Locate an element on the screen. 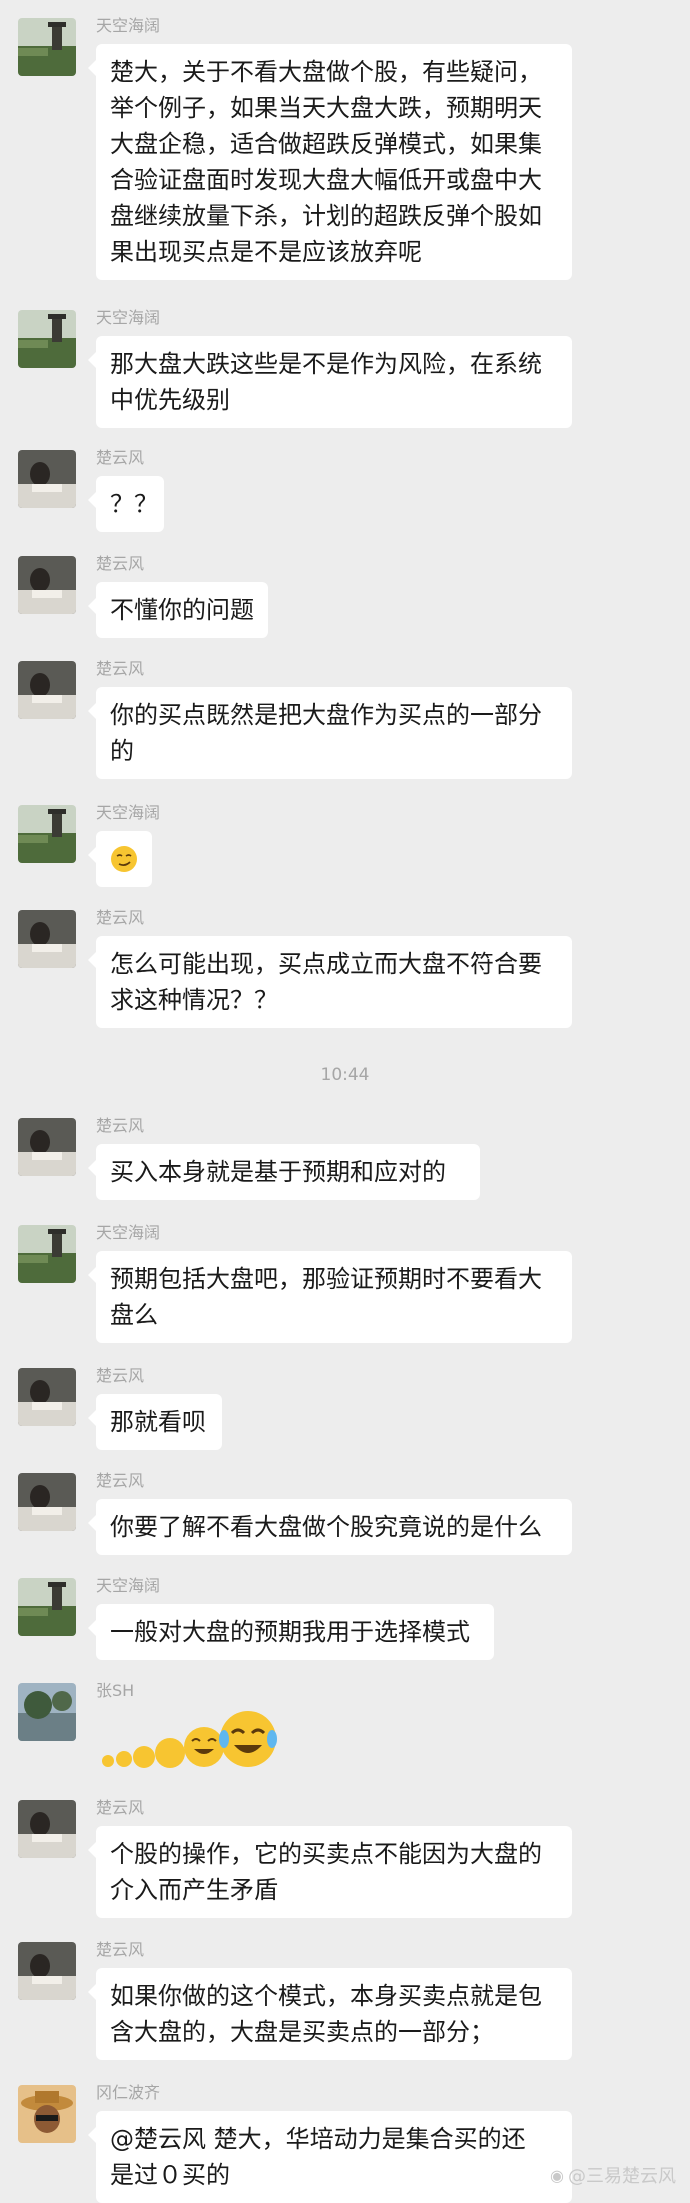  message-bubble is located at coordinates (120, 859).